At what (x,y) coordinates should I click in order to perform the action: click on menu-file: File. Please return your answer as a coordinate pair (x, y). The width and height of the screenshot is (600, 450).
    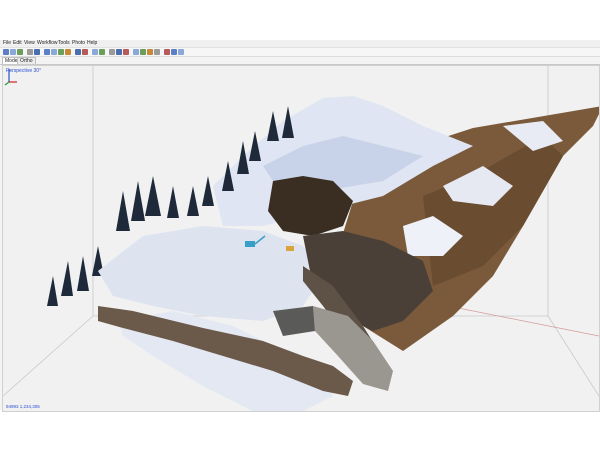
    Looking at the image, I should click on (7, 43).